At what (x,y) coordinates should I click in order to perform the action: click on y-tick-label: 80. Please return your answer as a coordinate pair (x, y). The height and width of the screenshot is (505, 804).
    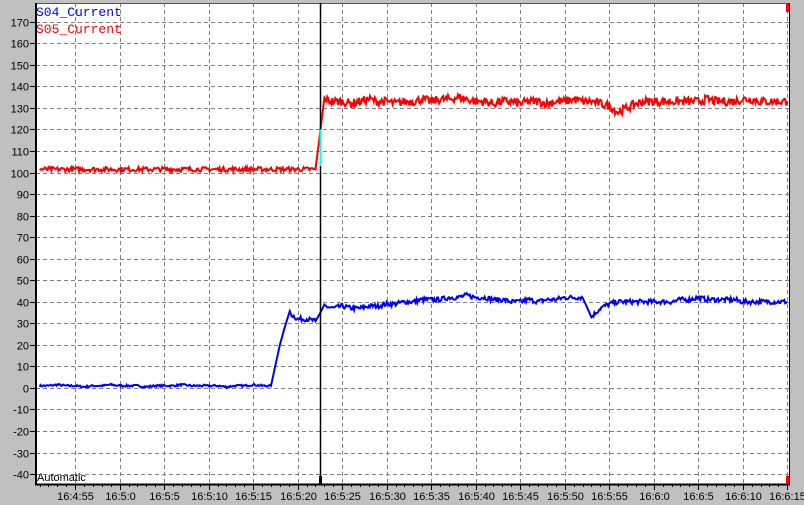
    Looking at the image, I should click on (23, 218).